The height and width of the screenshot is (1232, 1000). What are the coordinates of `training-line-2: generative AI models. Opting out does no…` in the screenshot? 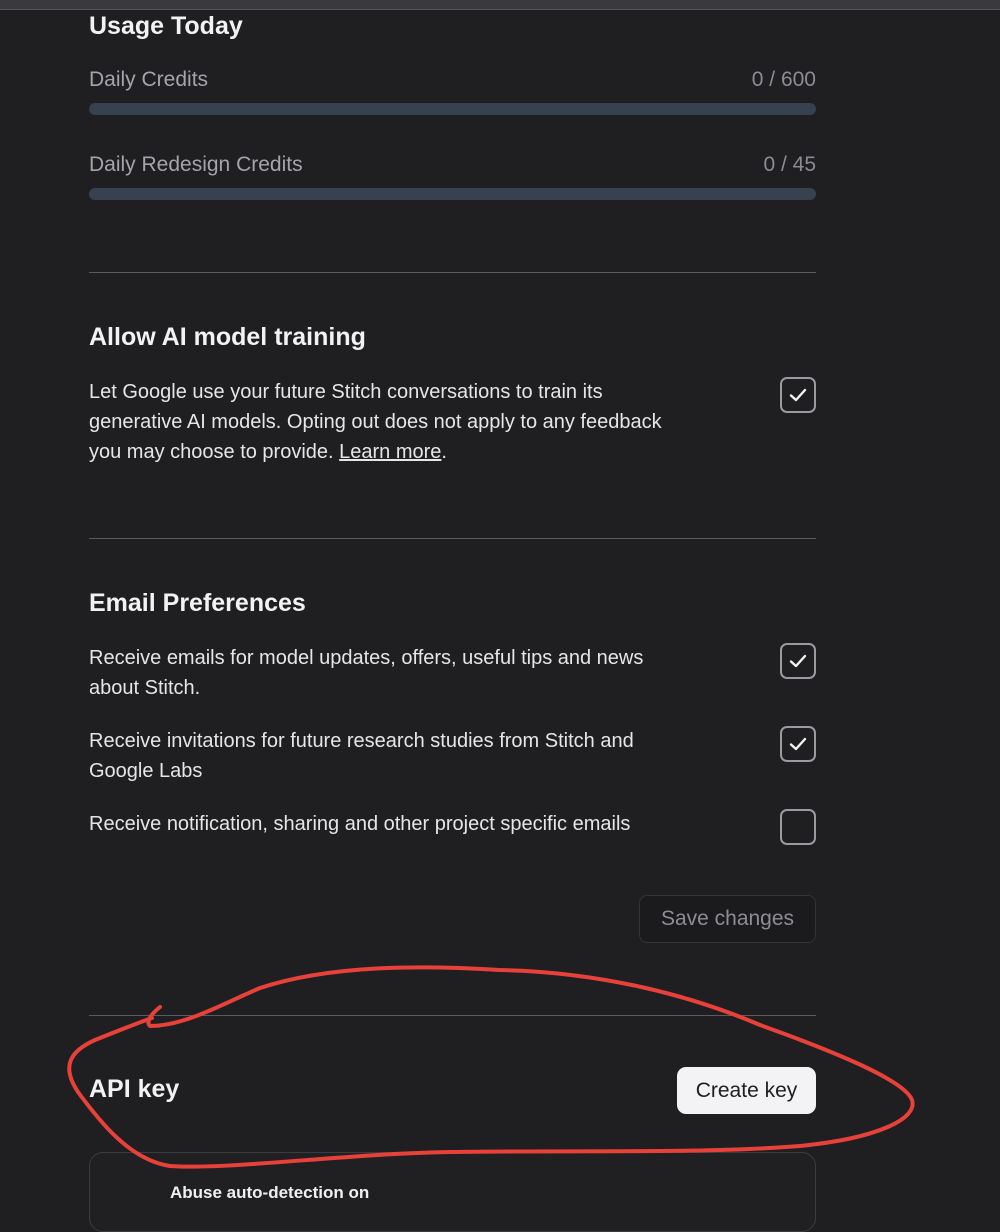 It's located at (375, 422).